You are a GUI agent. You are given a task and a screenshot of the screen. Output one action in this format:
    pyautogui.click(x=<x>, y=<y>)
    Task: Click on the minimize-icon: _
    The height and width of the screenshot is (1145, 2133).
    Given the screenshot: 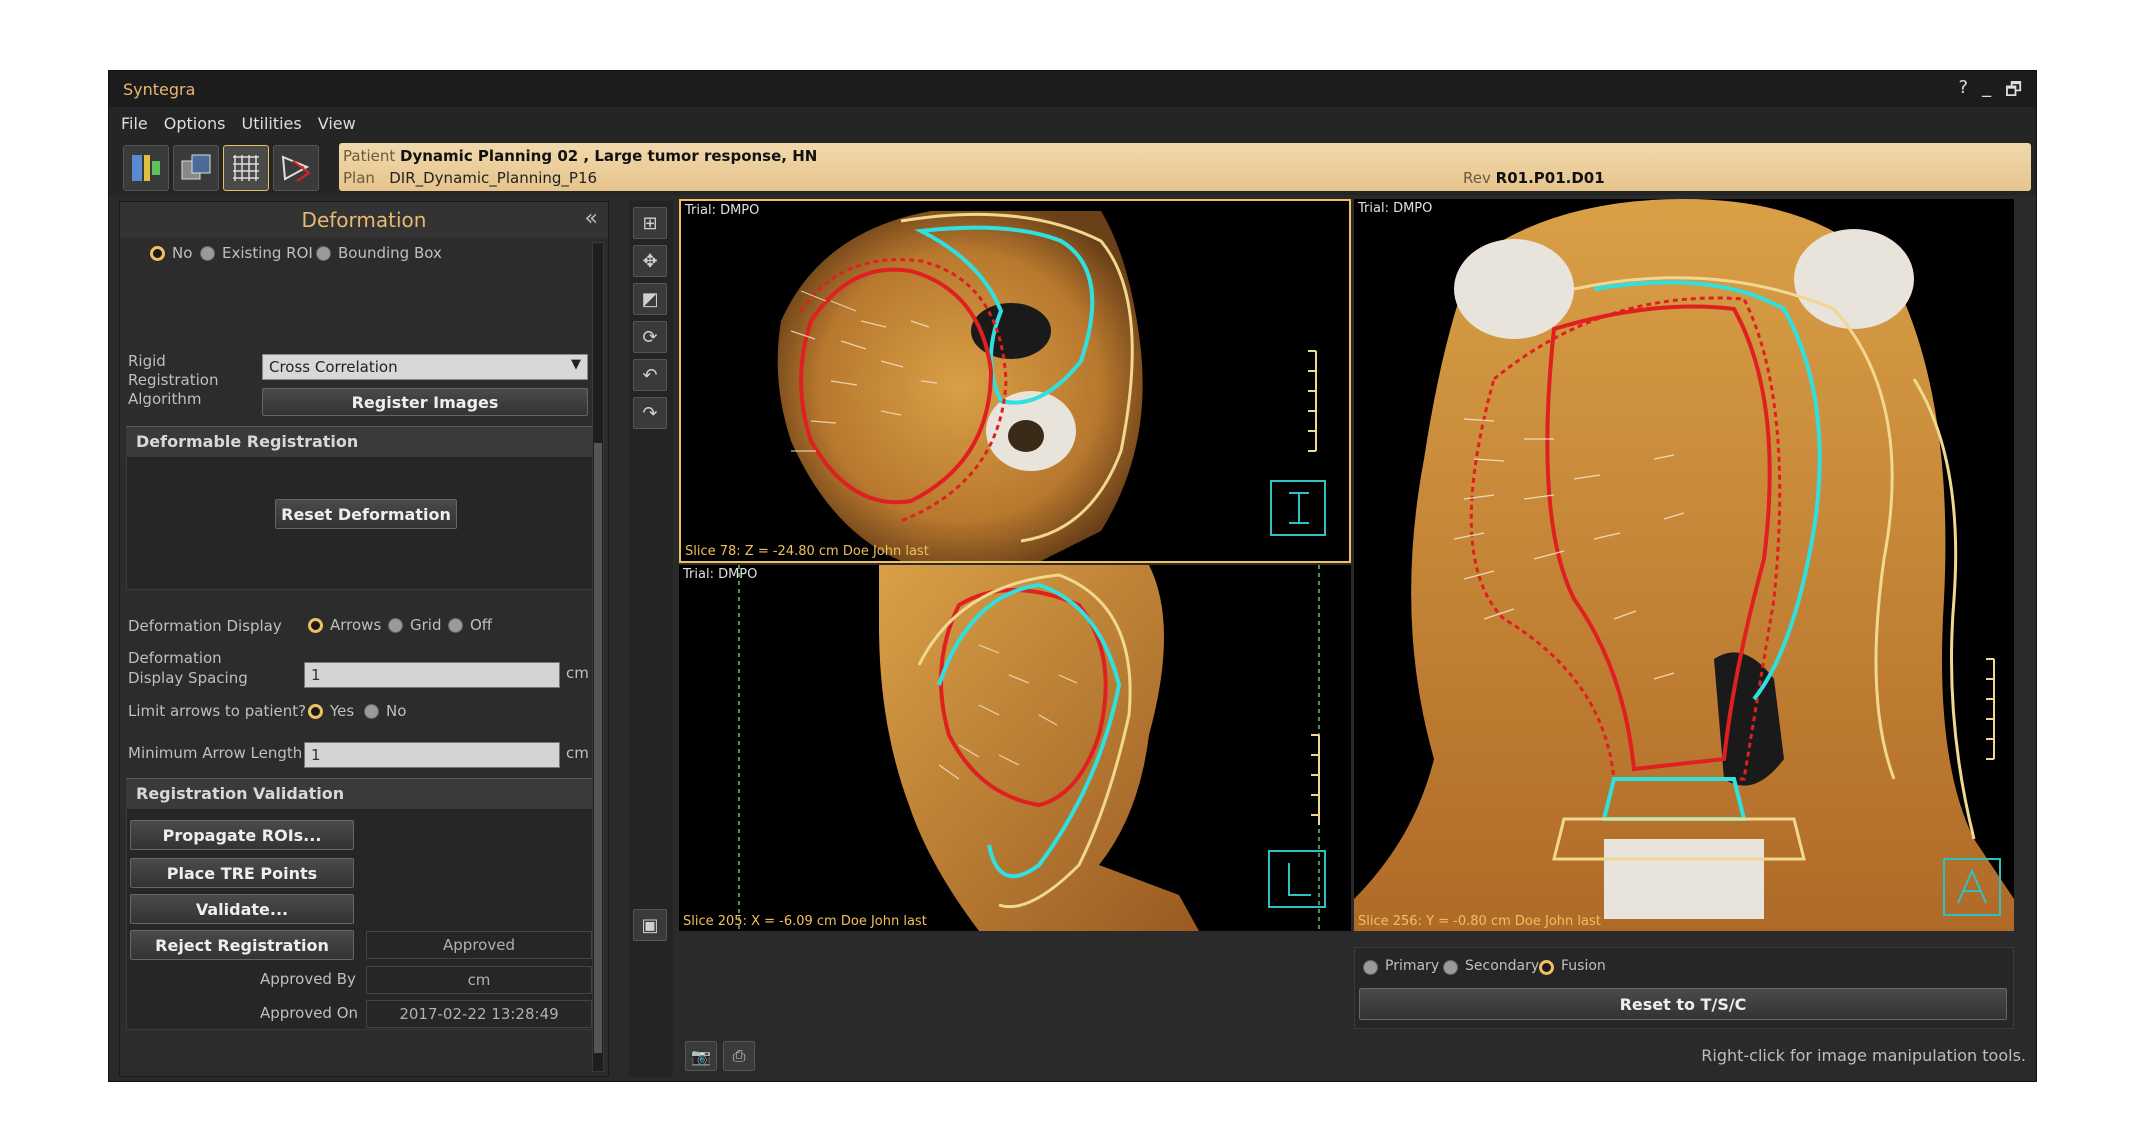 What is the action you would take?
    pyautogui.click(x=1986, y=92)
    